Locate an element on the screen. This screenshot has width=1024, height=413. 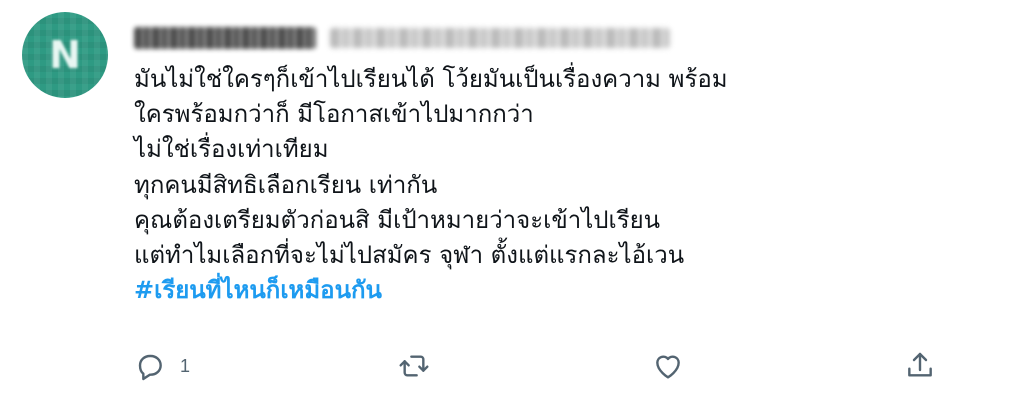
share-button is located at coordinates (920, 366).